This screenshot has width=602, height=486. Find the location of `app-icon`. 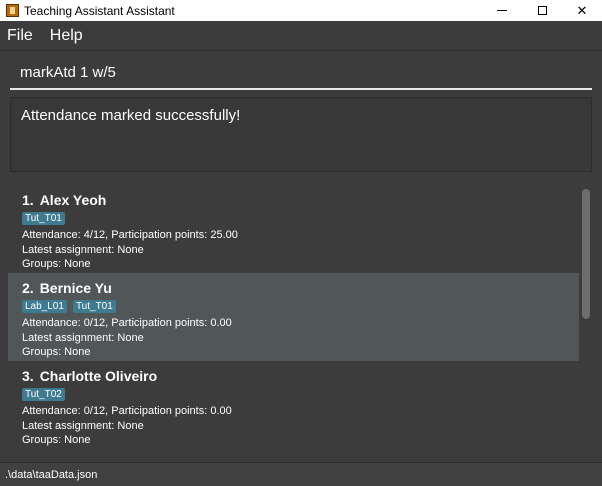

app-icon is located at coordinates (12, 10).